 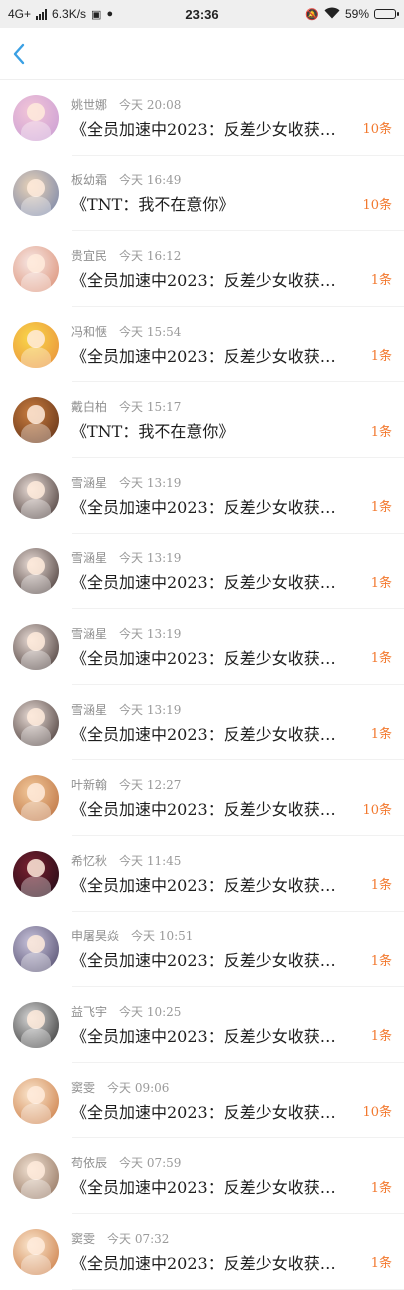 What do you see at coordinates (386, 14) in the screenshot?
I see `battery-icon` at bounding box center [386, 14].